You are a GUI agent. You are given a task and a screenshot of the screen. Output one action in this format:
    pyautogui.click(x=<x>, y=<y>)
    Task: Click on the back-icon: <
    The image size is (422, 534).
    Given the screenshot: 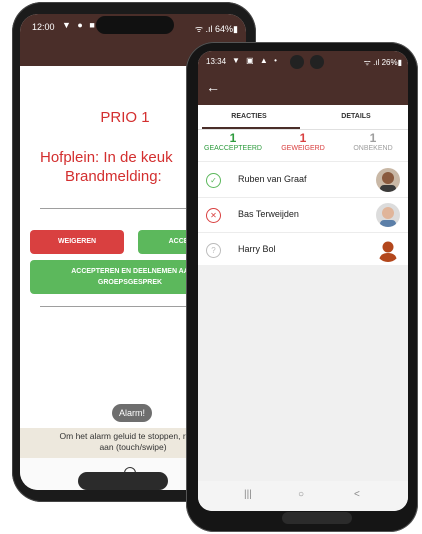 What is the action you would take?
    pyautogui.click(x=357, y=494)
    